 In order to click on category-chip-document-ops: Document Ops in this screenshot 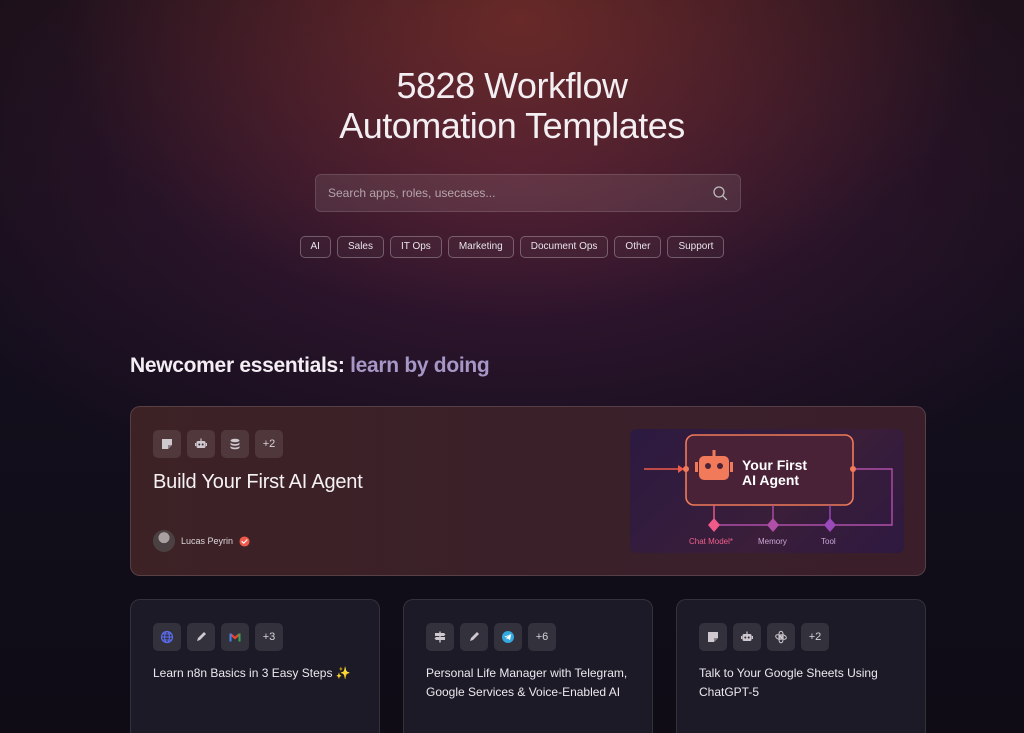, I will do `click(564, 247)`.